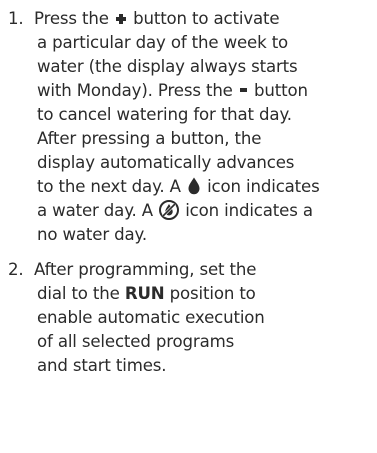  Describe the element at coordinates (145, 269) in the screenshot. I see `instruction-line: After programming, set the` at that location.